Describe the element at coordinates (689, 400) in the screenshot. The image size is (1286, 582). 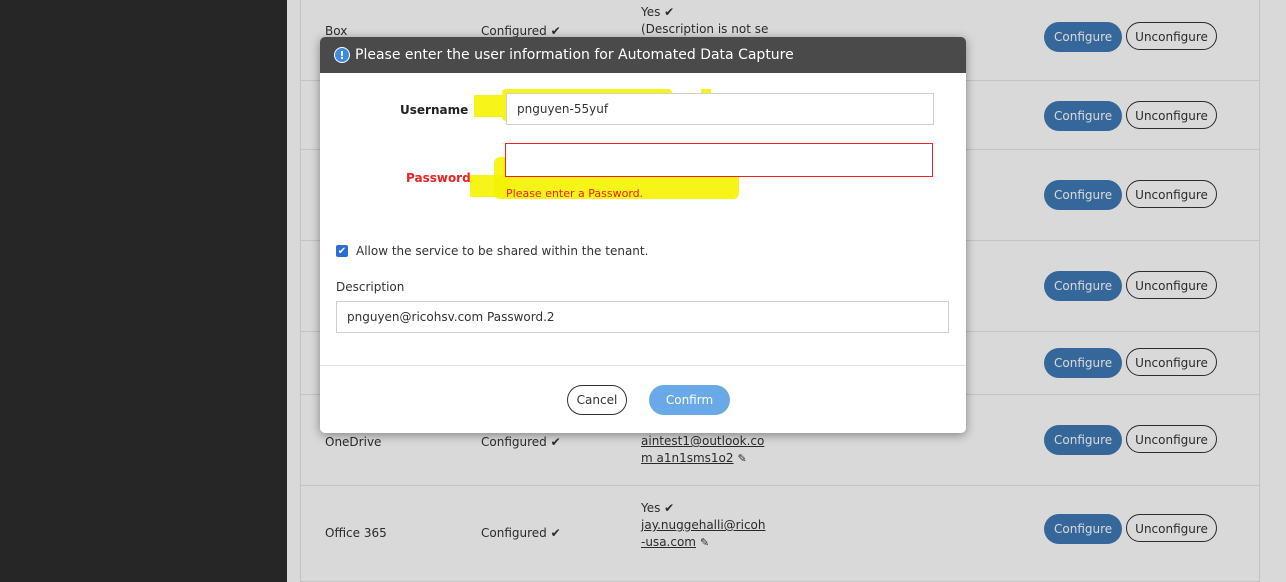
I see `confirm-button: Confirm` at that location.